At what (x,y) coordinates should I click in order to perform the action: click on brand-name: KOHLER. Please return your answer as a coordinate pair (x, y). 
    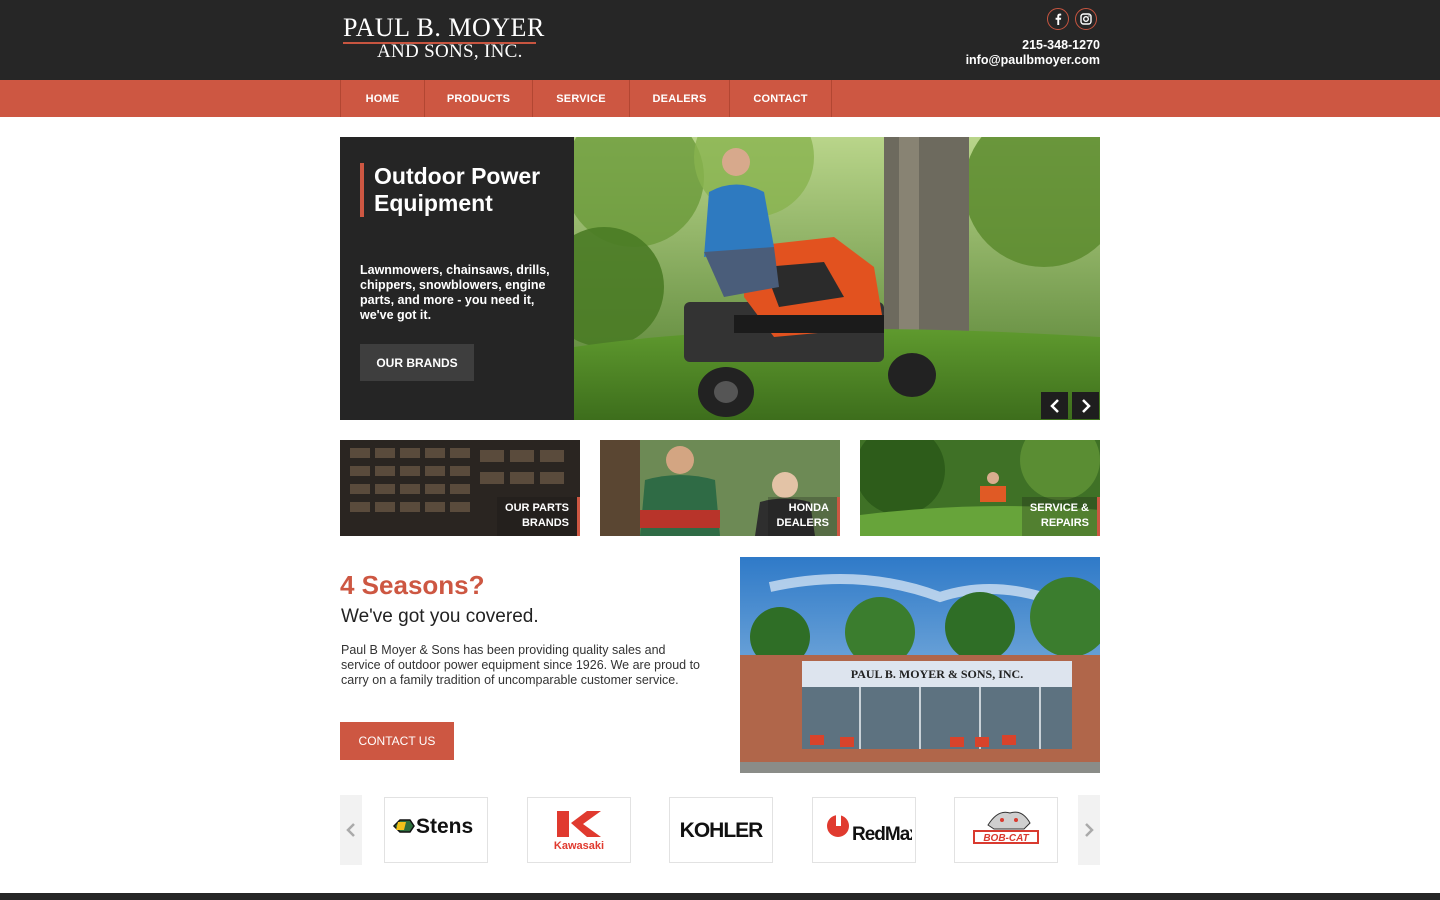
    Looking at the image, I should click on (722, 830).